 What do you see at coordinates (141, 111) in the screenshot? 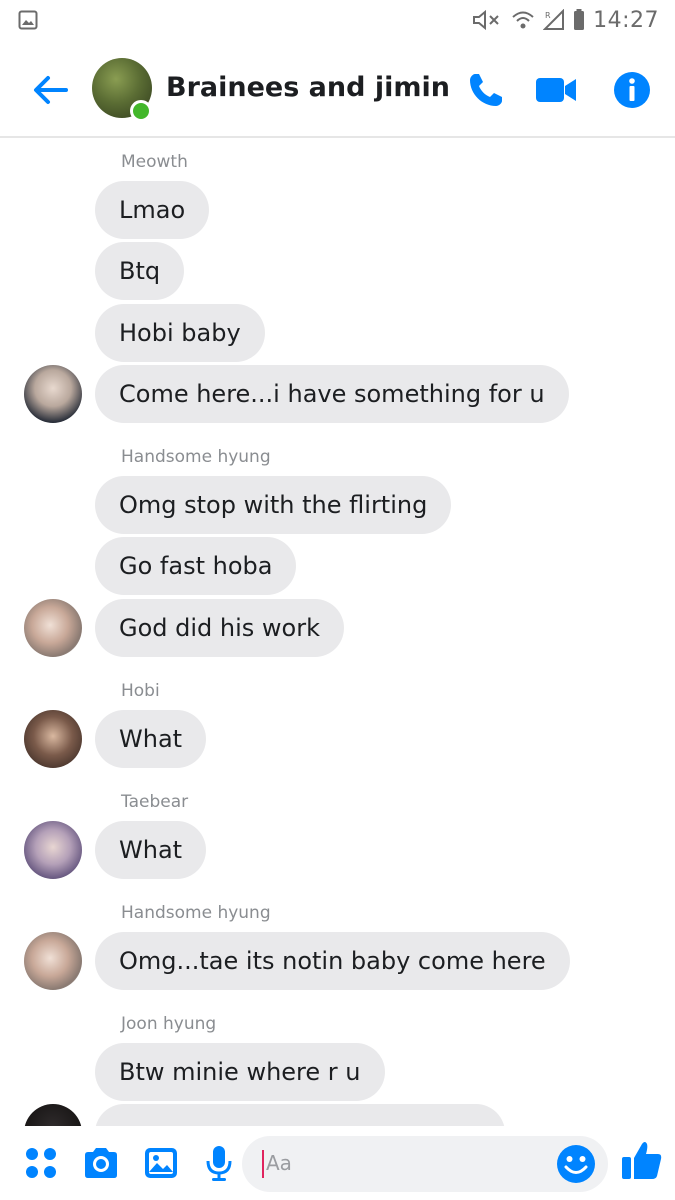
I see `online-indicator` at bounding box center [141, 111].